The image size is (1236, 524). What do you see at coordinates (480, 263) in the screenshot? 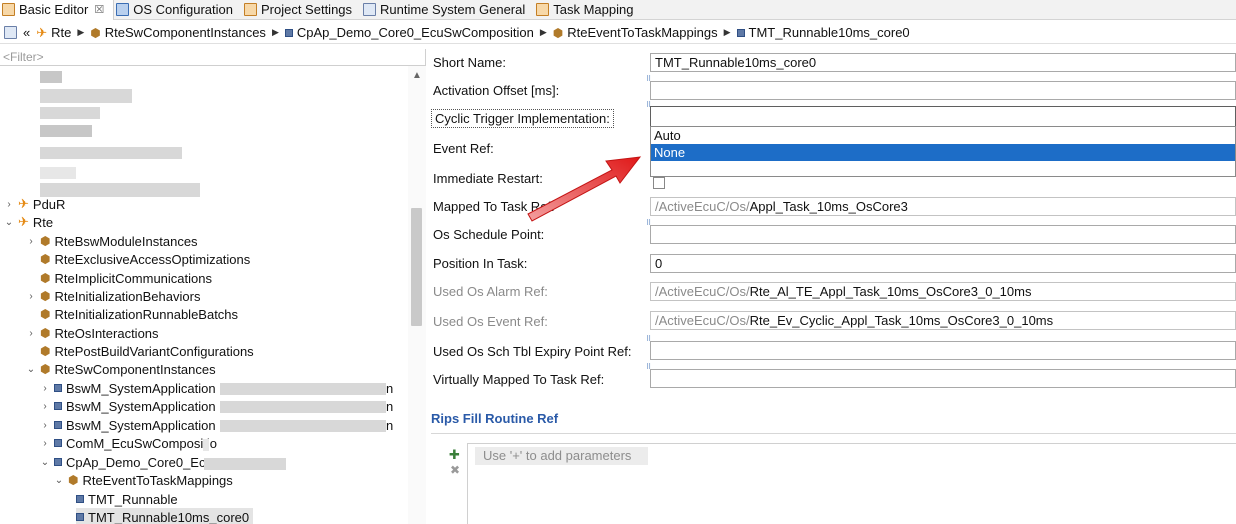
I see `position-in-task-label: Position In Task:` at bounding box center [480, 263].